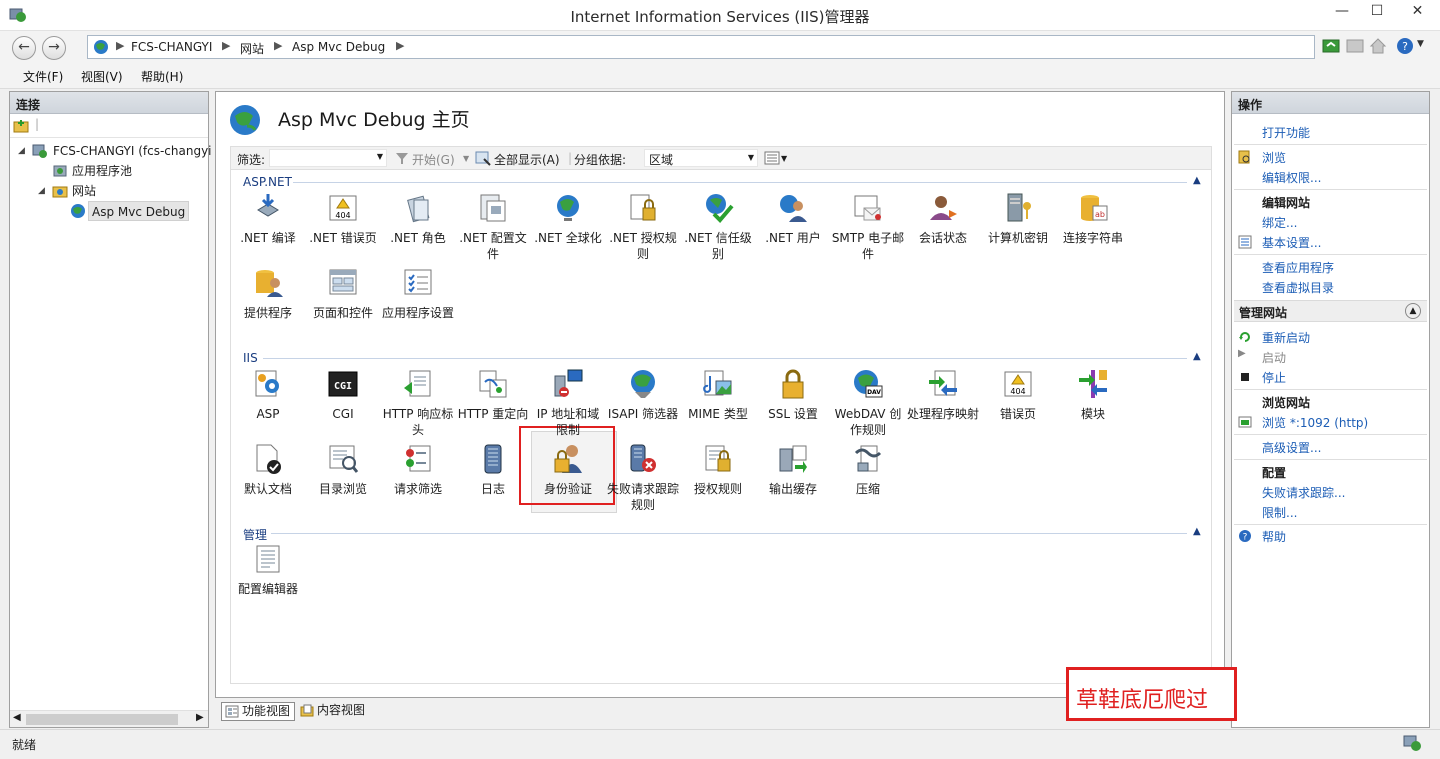  I want to click on filter-input: ▼, so click(328, 158).